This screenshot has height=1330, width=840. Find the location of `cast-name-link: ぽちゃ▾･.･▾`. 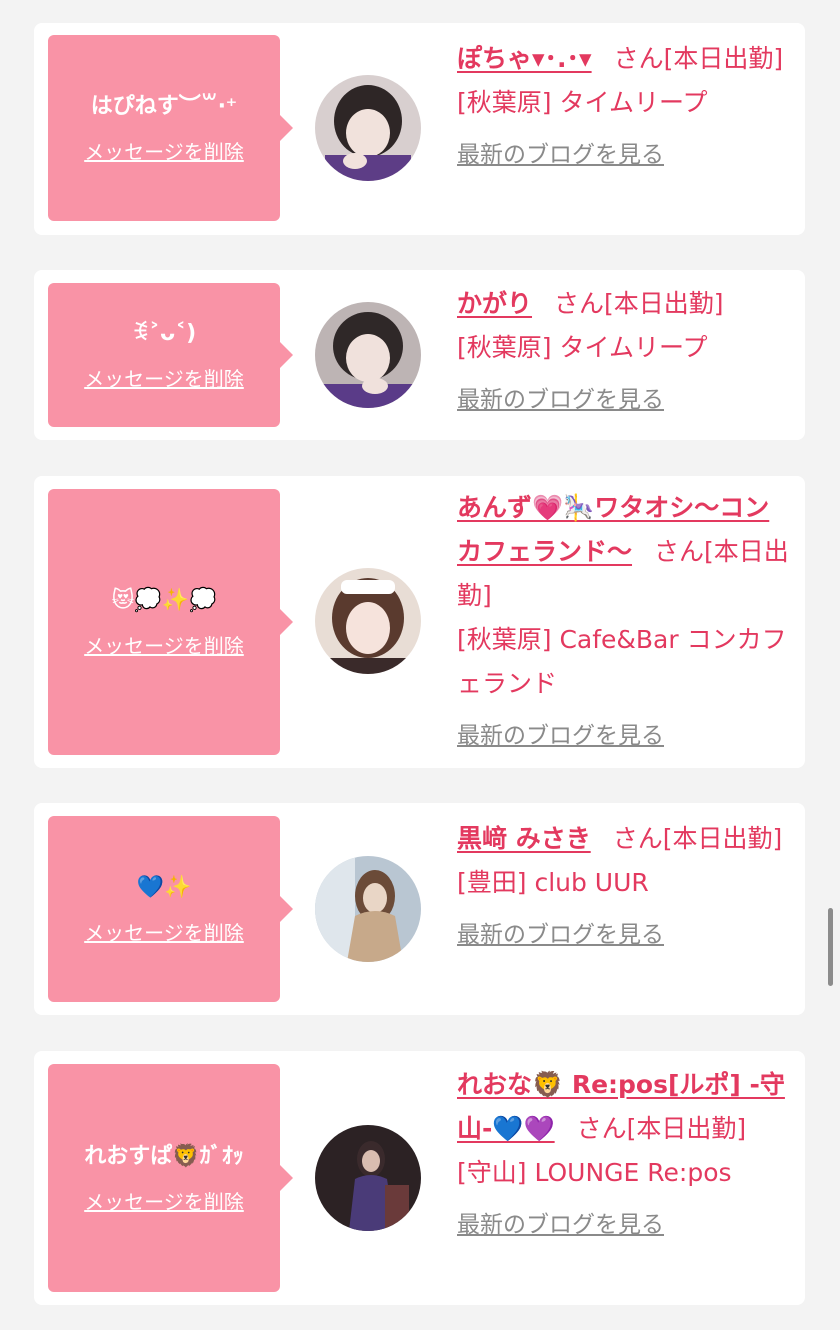

cast-name-link: ぽちゃ▾･.･▾ is located at coordinates (524, 58).